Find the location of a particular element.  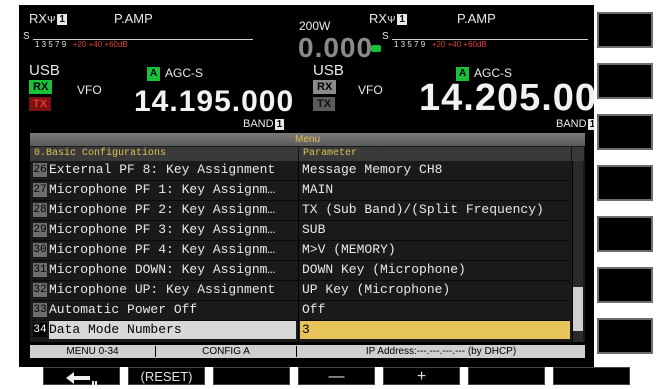

back-button is located at coordinates (81, 376).